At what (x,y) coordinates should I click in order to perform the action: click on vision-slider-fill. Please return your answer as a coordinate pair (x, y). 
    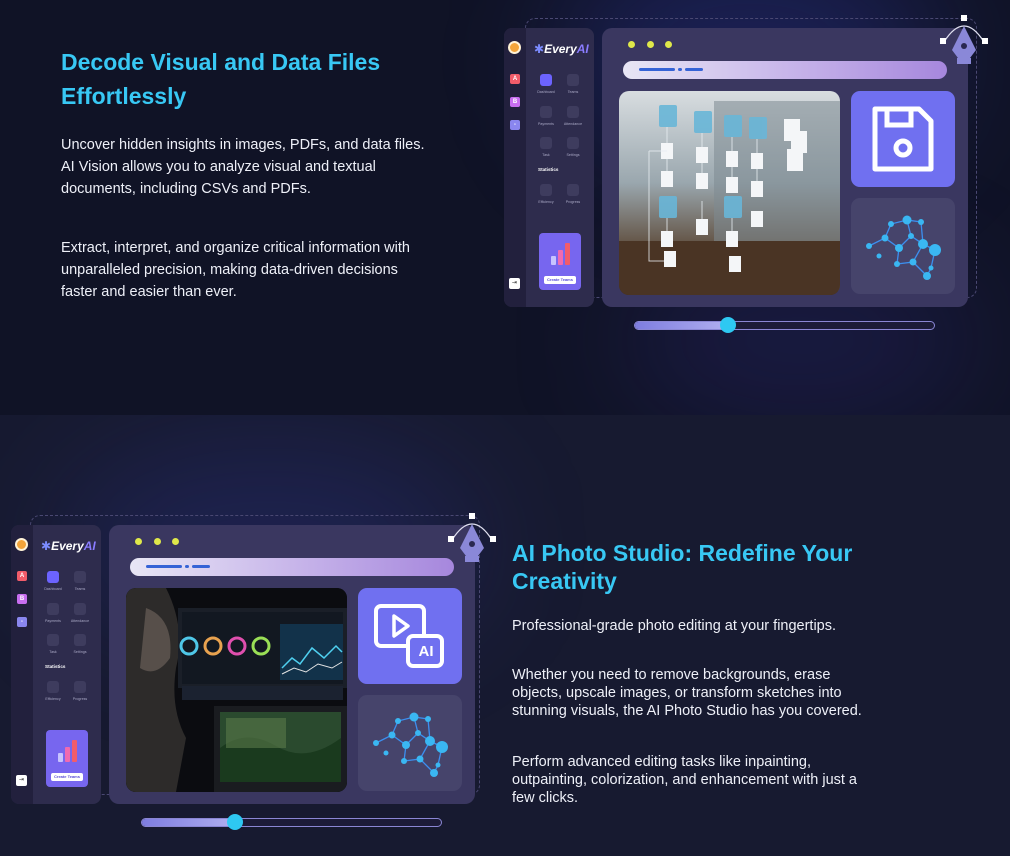
    Looking at the image, I should click on (681, 325).